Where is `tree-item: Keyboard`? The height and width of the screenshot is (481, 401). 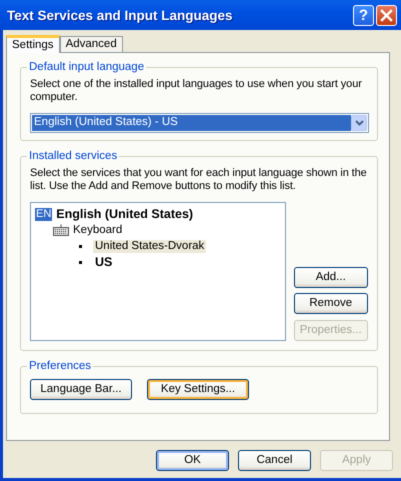
tree-item: Keyboard is located at coordinates (97, 230).